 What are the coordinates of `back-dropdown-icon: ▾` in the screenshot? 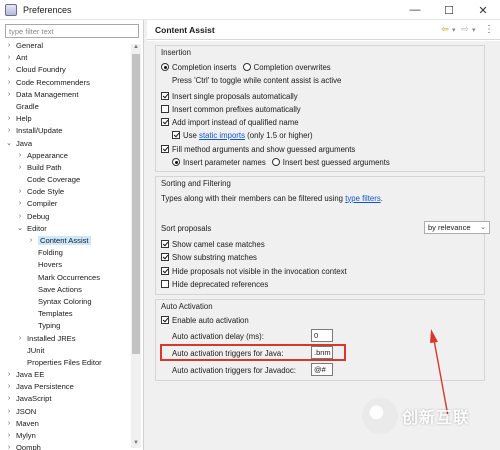 It's located at (455, 30).